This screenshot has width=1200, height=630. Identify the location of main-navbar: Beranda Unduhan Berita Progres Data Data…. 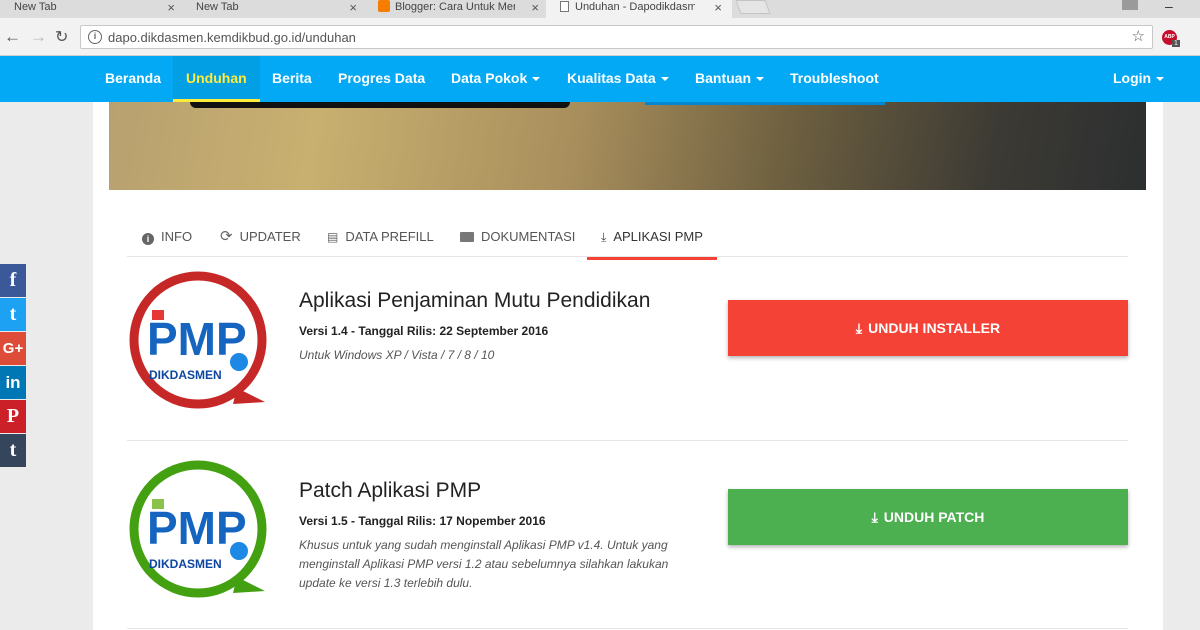
(600, 79).